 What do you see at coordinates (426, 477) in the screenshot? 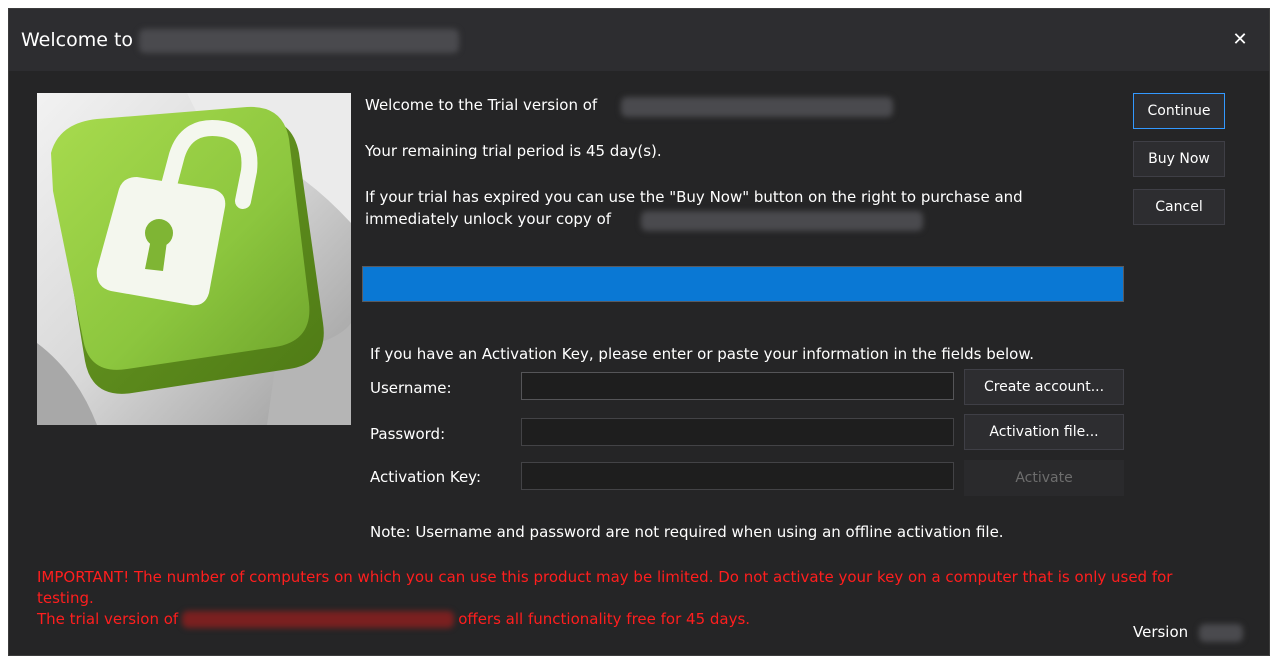
I see `activation-key-label: Activation Key:` at bounding box center [426, 477].